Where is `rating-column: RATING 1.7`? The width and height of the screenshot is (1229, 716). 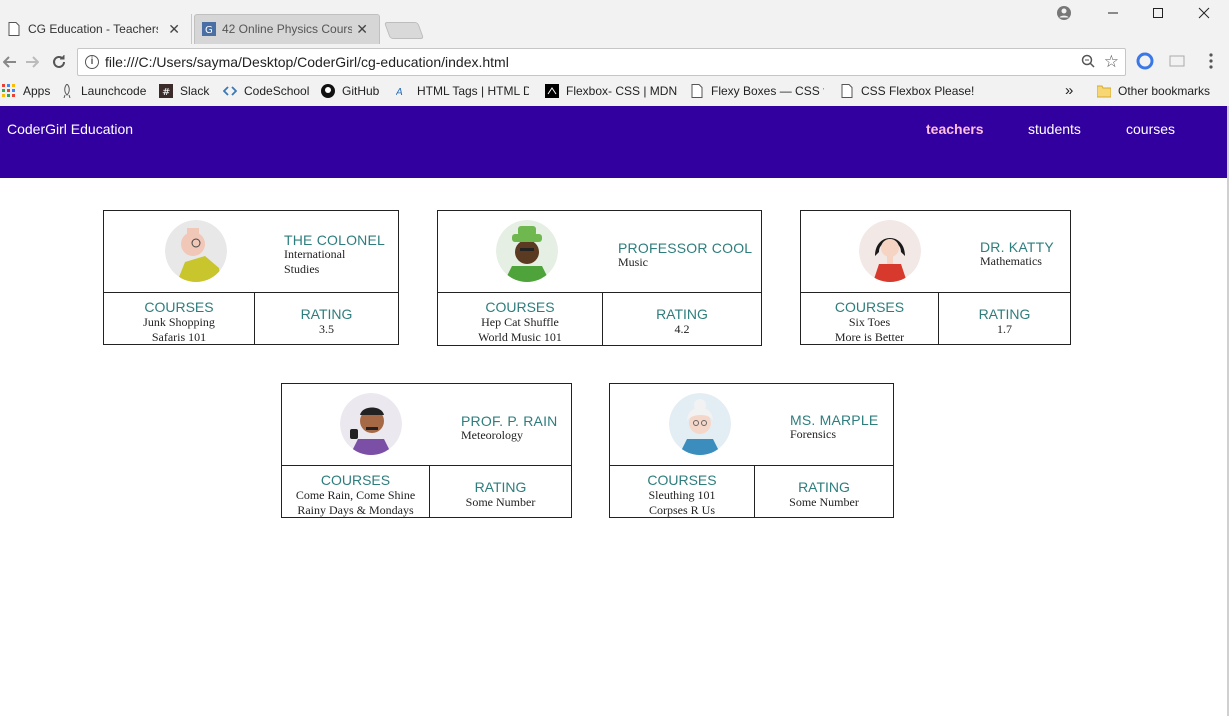
rating-column: RATING 1.7 is located at coordinates (1004, 318).